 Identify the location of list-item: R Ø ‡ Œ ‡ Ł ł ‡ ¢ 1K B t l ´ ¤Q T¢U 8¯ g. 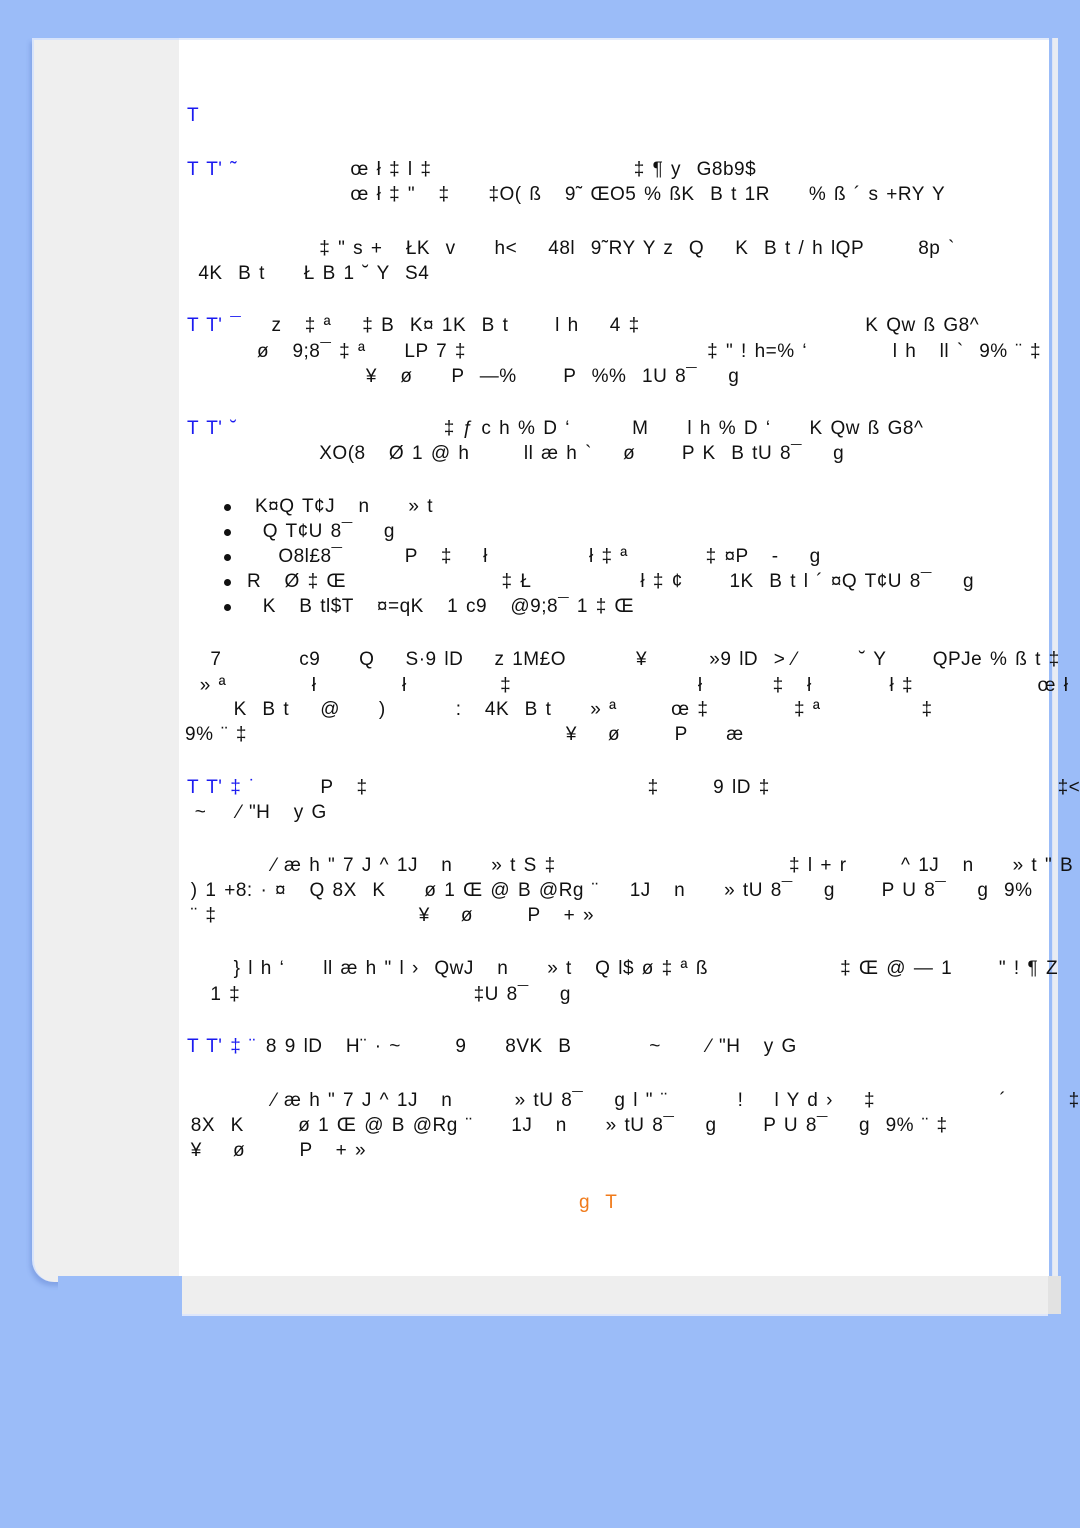
(580, 581).